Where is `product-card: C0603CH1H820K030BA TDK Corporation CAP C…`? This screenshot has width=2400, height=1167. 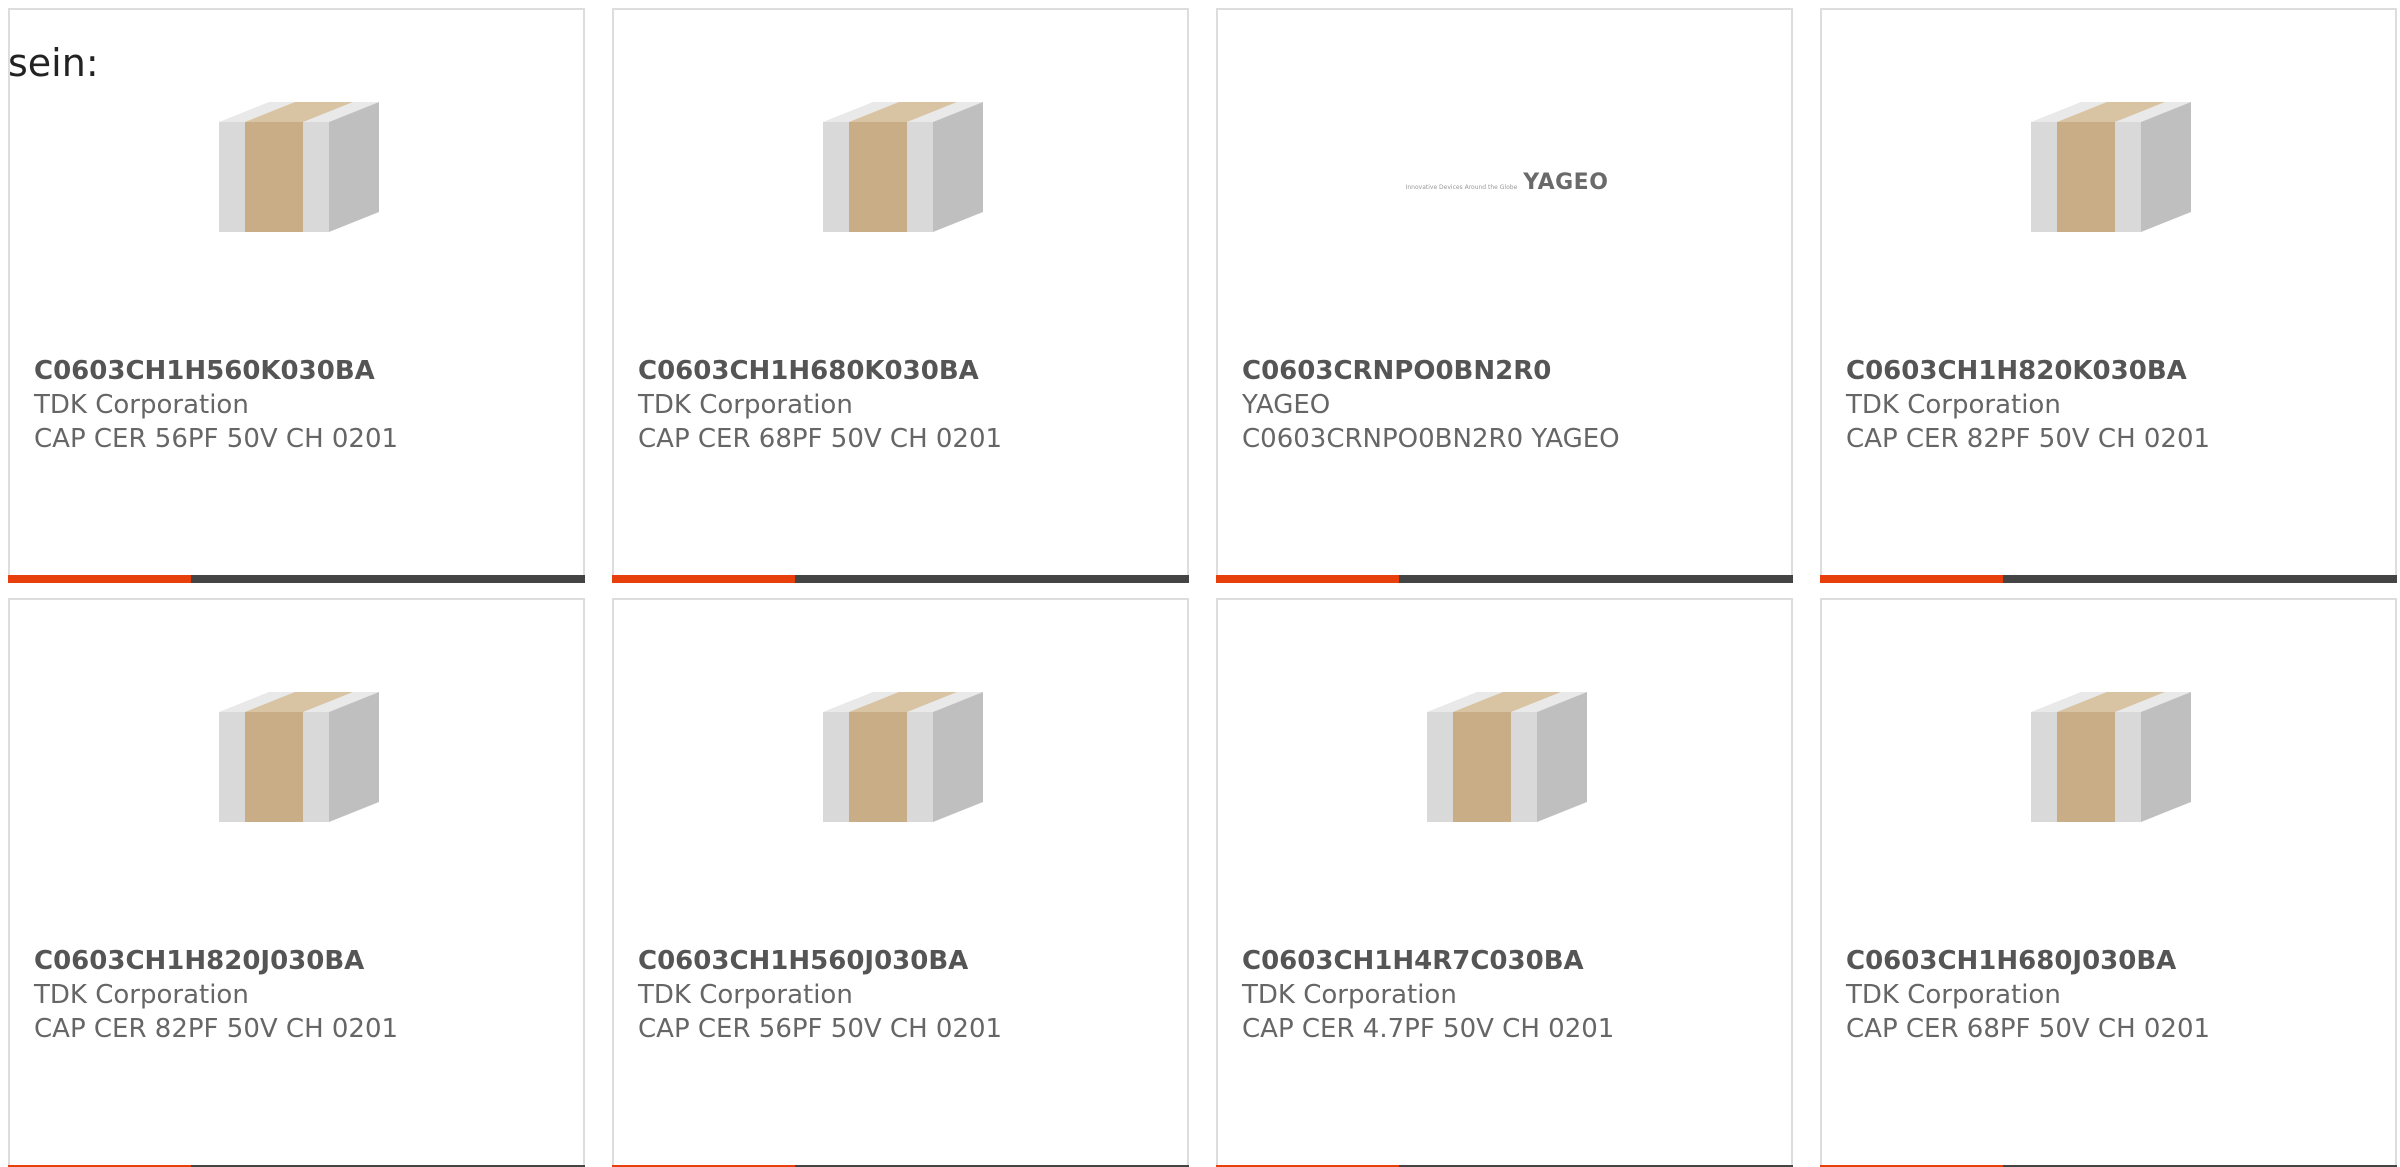 product-card: C0603CH1H820K030BA TDK Corporation CAP C… is located at coordinates (2108, 295).